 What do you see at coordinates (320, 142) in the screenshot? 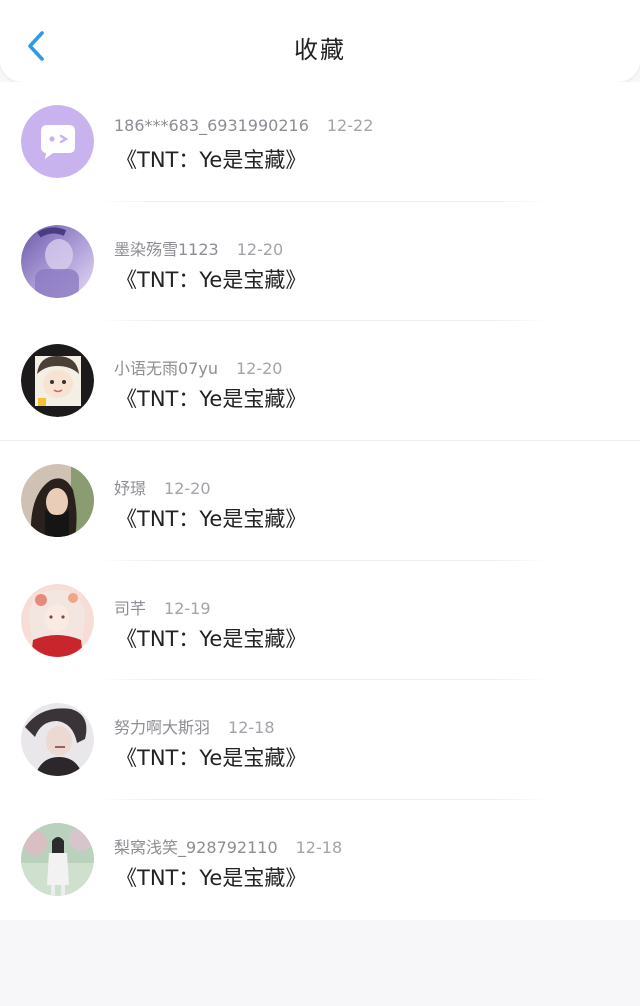
I see `list-item: 186***683_6931990216 12-22 《TNT：Ye是宝藏》` at bounding box center [320, 142].